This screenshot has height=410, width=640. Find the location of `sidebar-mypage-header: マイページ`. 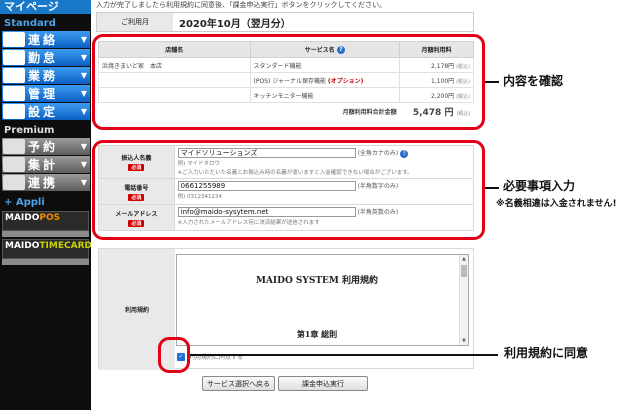

sidebar-mypage-header: マイページ is located at coordinates (45, 7).